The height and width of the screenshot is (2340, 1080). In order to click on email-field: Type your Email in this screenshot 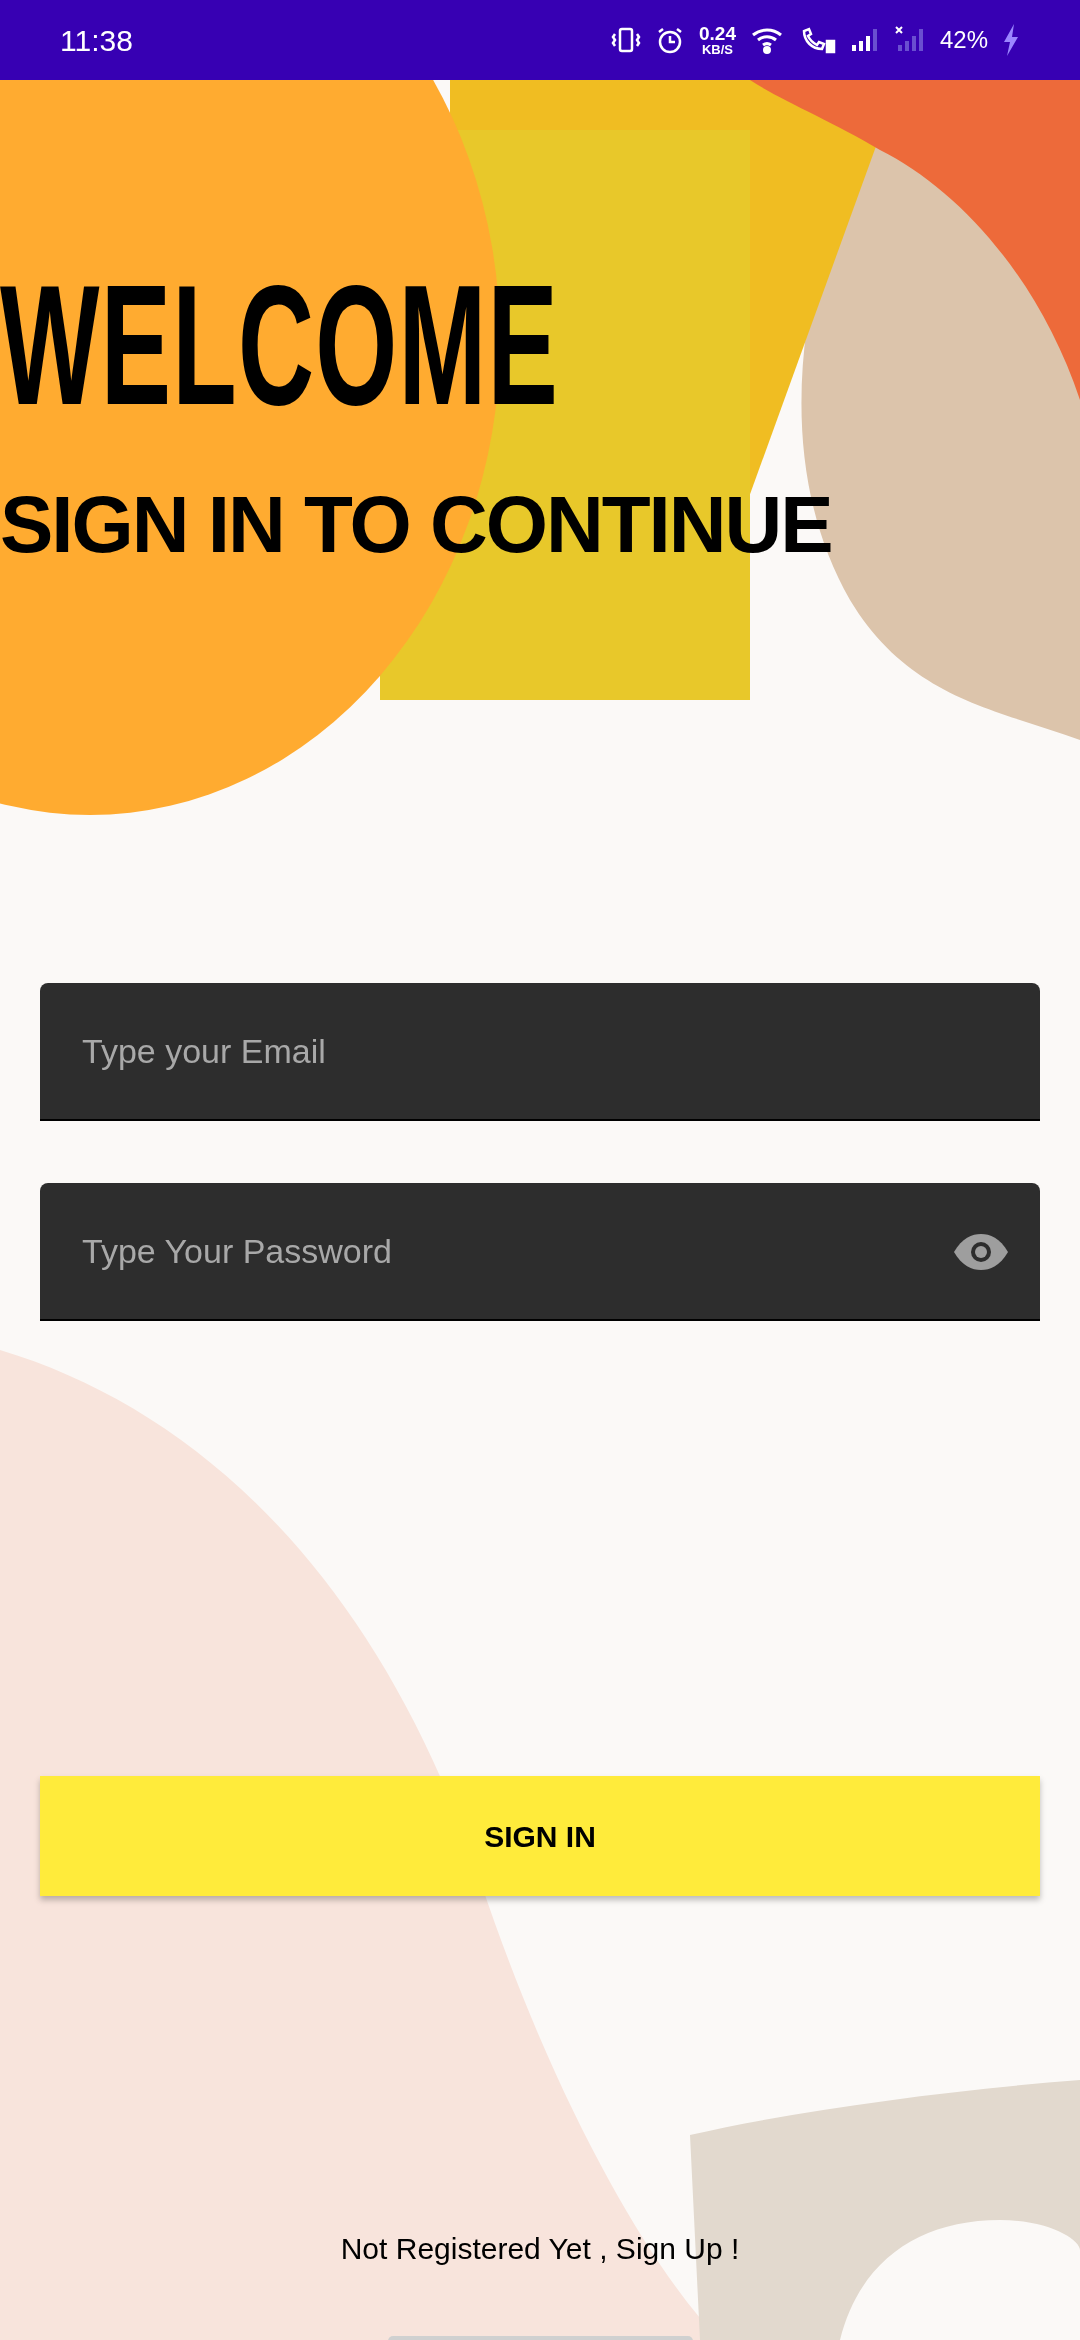, I will do `click(540, 1052)`.